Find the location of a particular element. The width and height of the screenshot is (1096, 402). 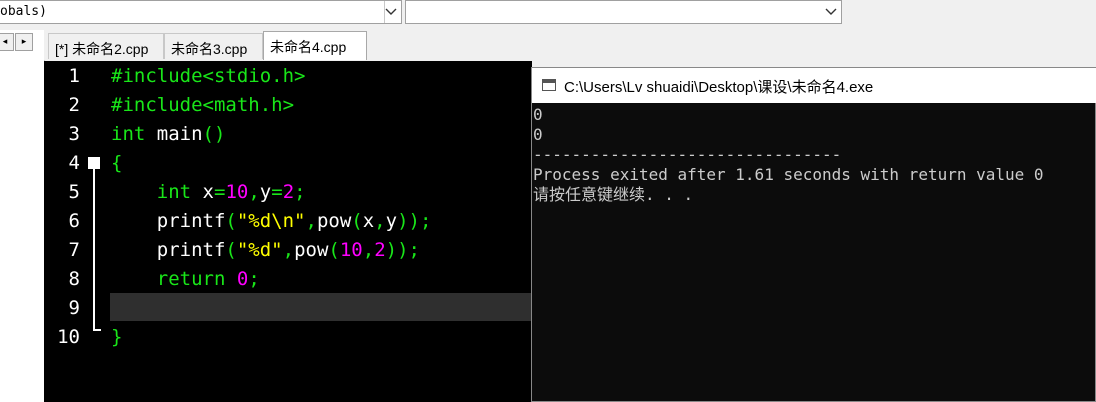

scope-combobox-value: obals) is located at coordinates (23, 11).